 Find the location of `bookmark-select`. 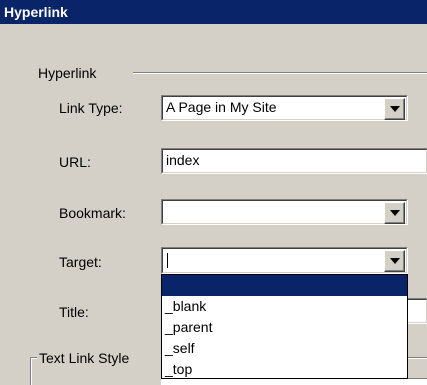

bookmark-select is located at coordinates (284, 212).